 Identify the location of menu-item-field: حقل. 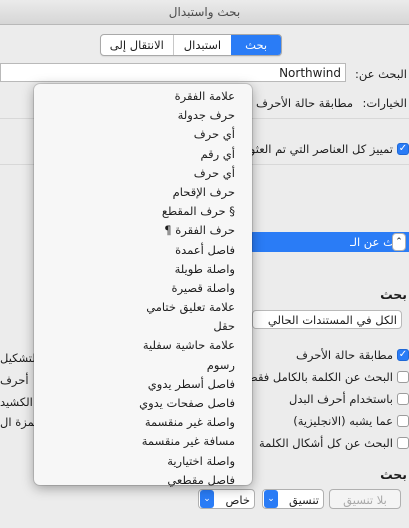
(134, 326).